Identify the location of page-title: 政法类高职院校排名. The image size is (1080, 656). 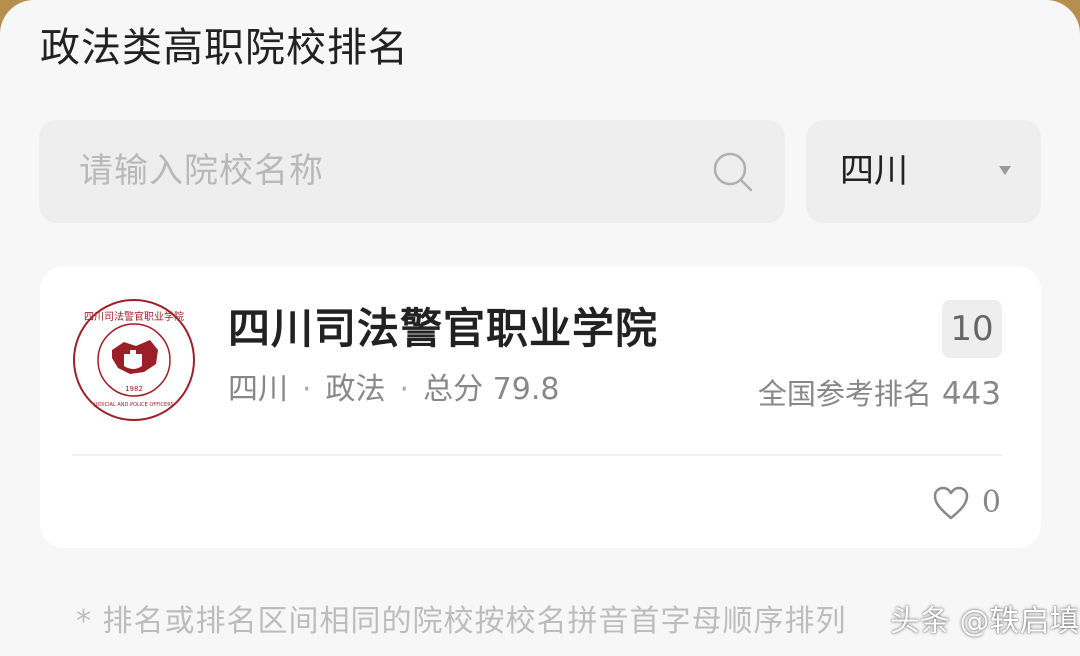
(224, 48).